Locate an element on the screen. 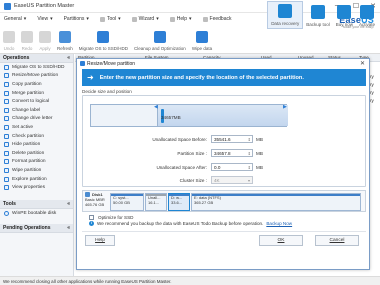 The image size is (380, 285). pending-header: Pending Operations « is located at coordinates (36, 228).